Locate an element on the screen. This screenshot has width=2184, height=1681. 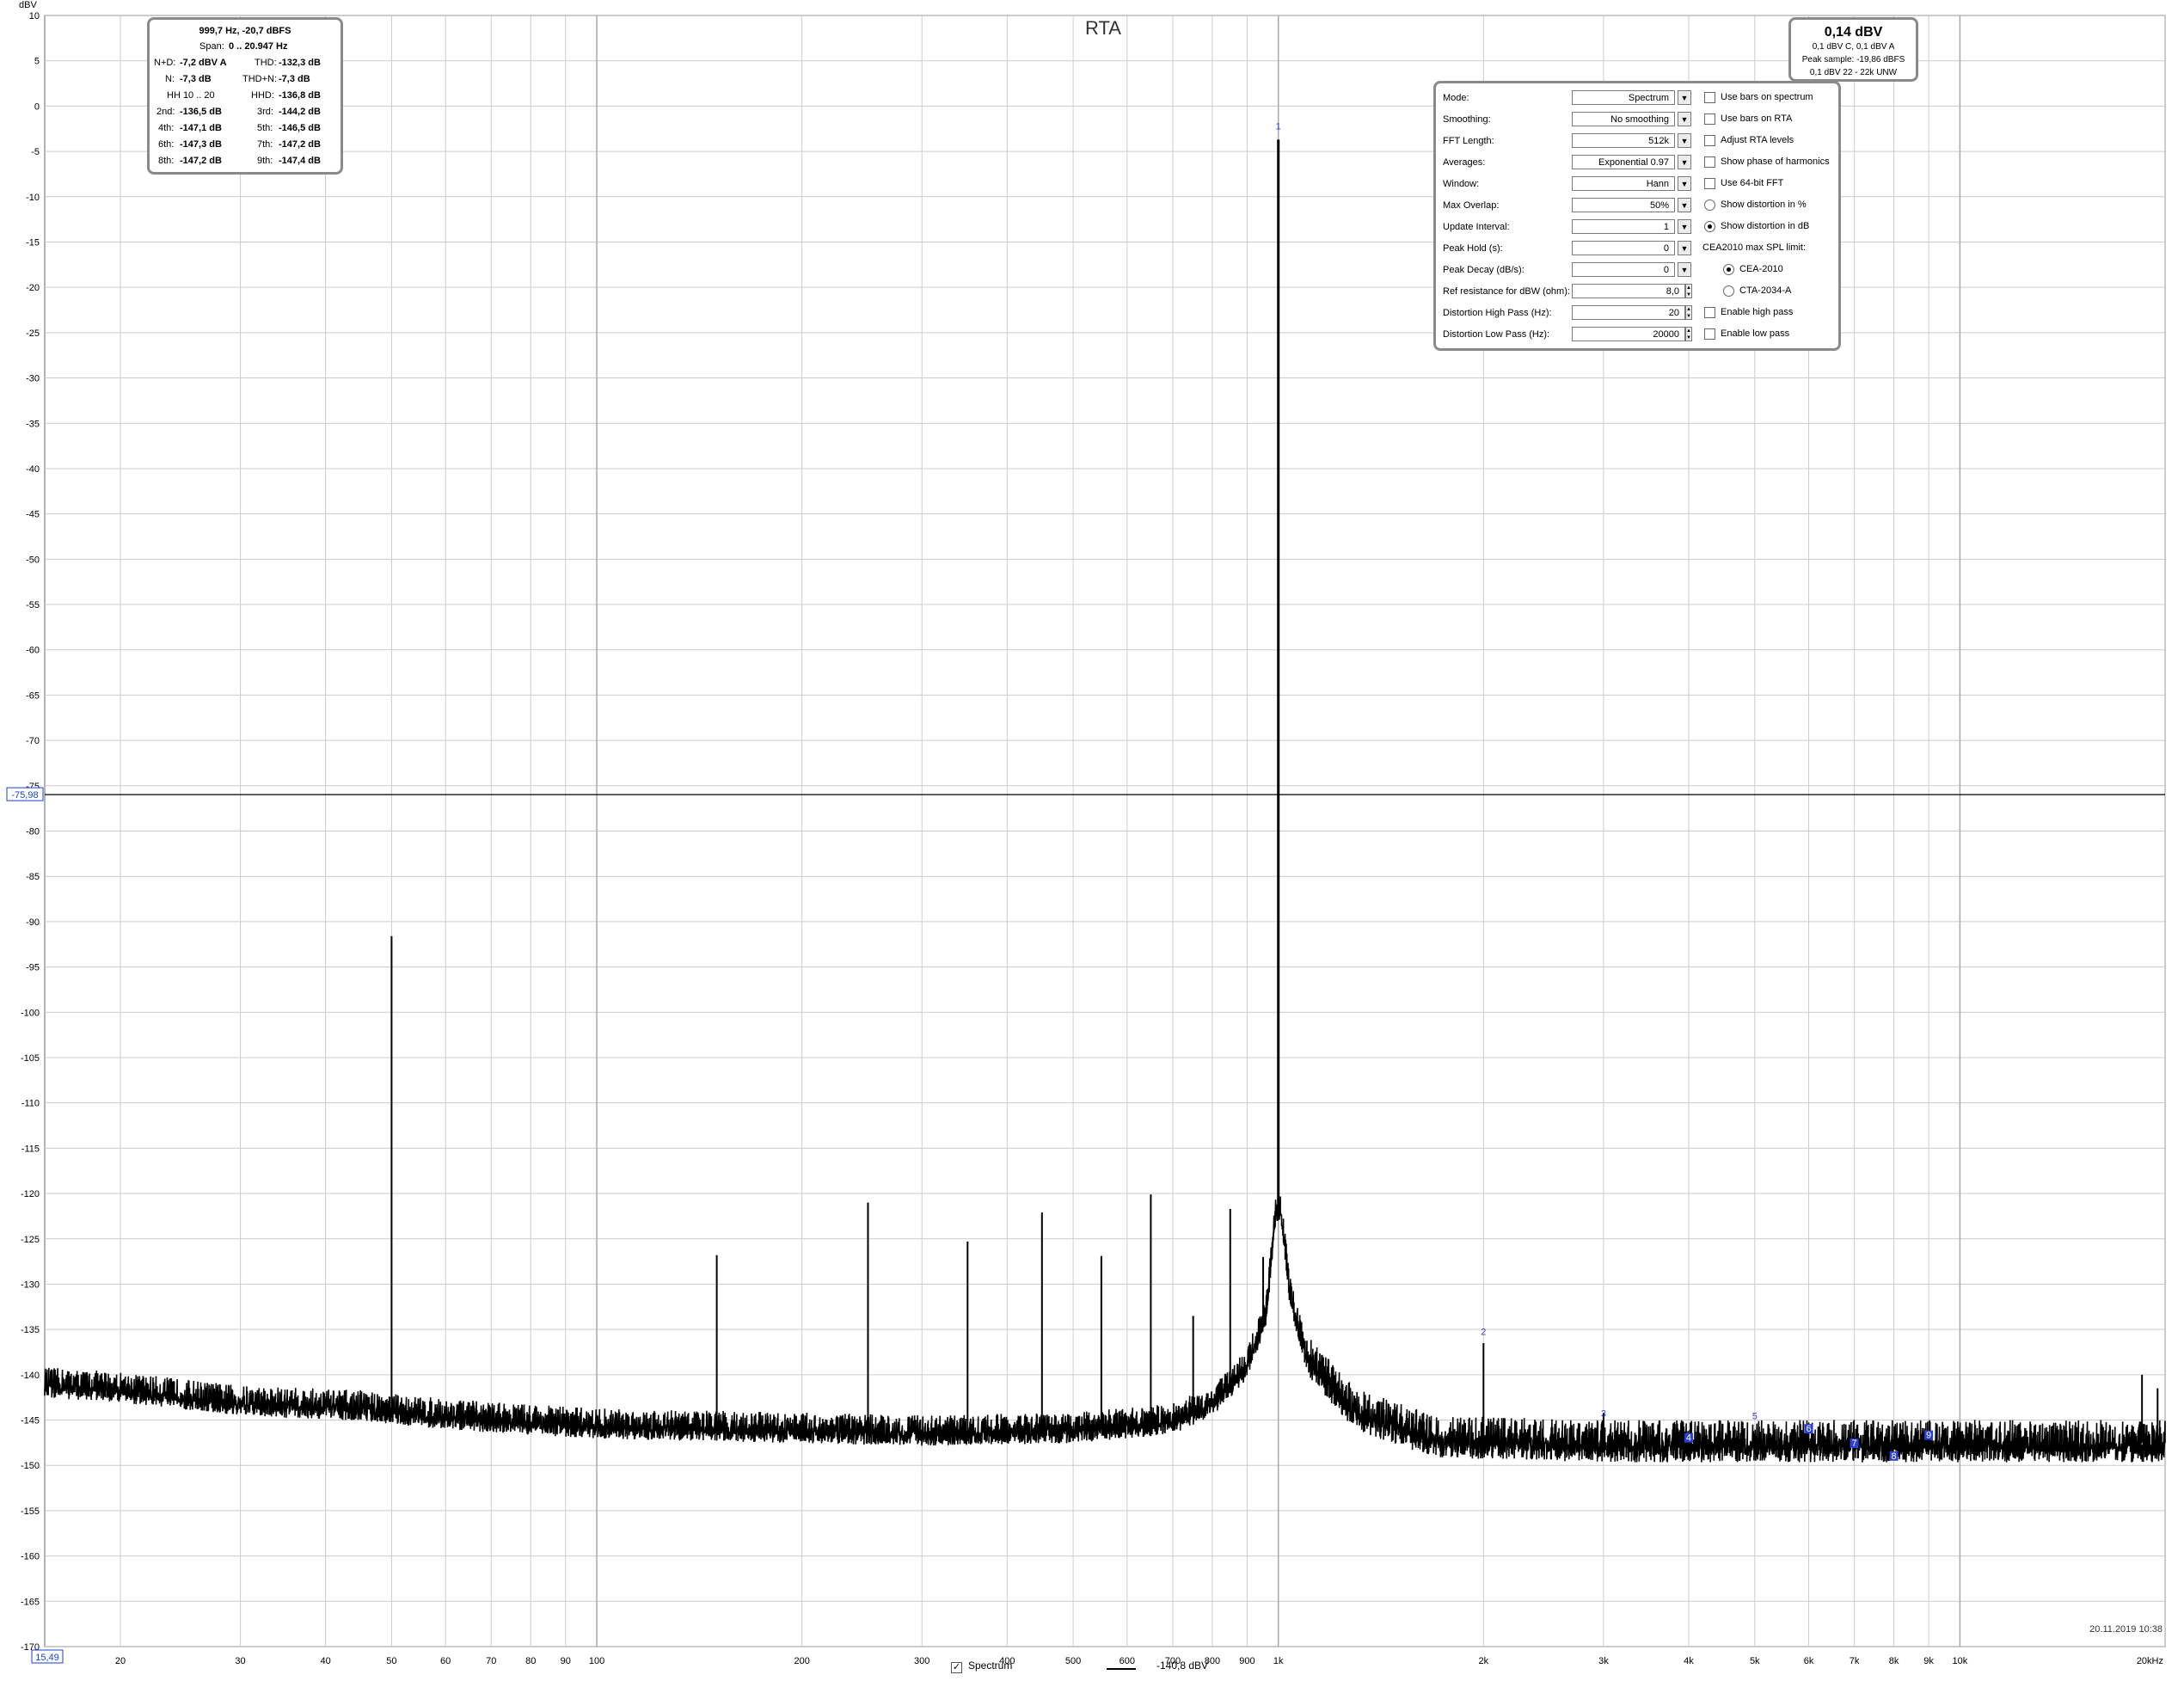
y-tick-label: -115 is located at coordinates (30, 1149).